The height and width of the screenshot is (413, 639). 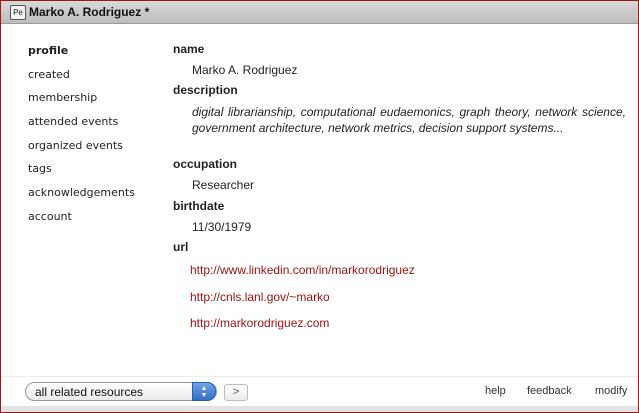 What do you see at coordinates (98, 80) in the screenshot?
I see `sidebar-item-created: created` at bounding box center [98, 80].